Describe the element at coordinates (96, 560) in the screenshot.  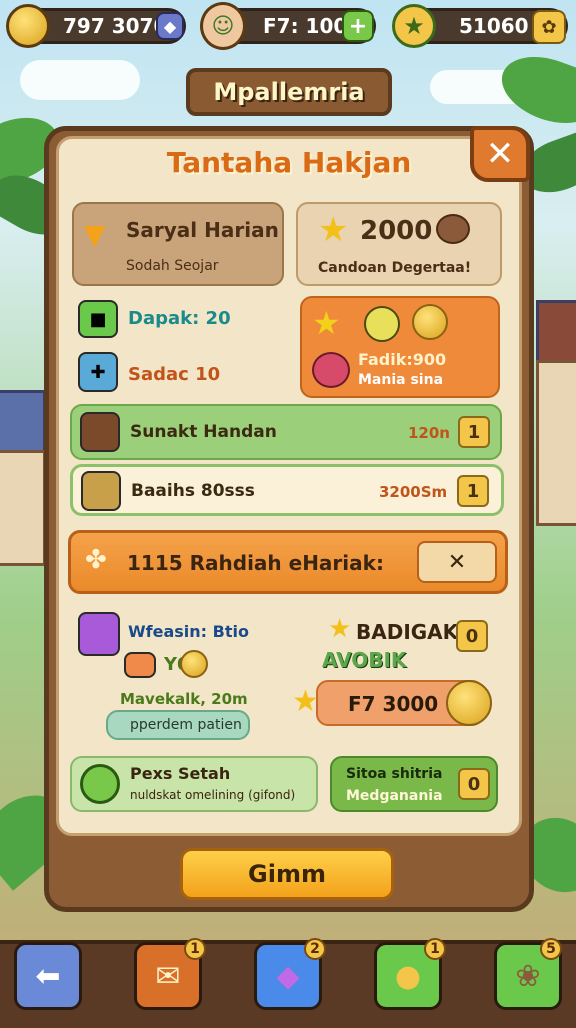
I see `clover-icon: ✤` at that location.